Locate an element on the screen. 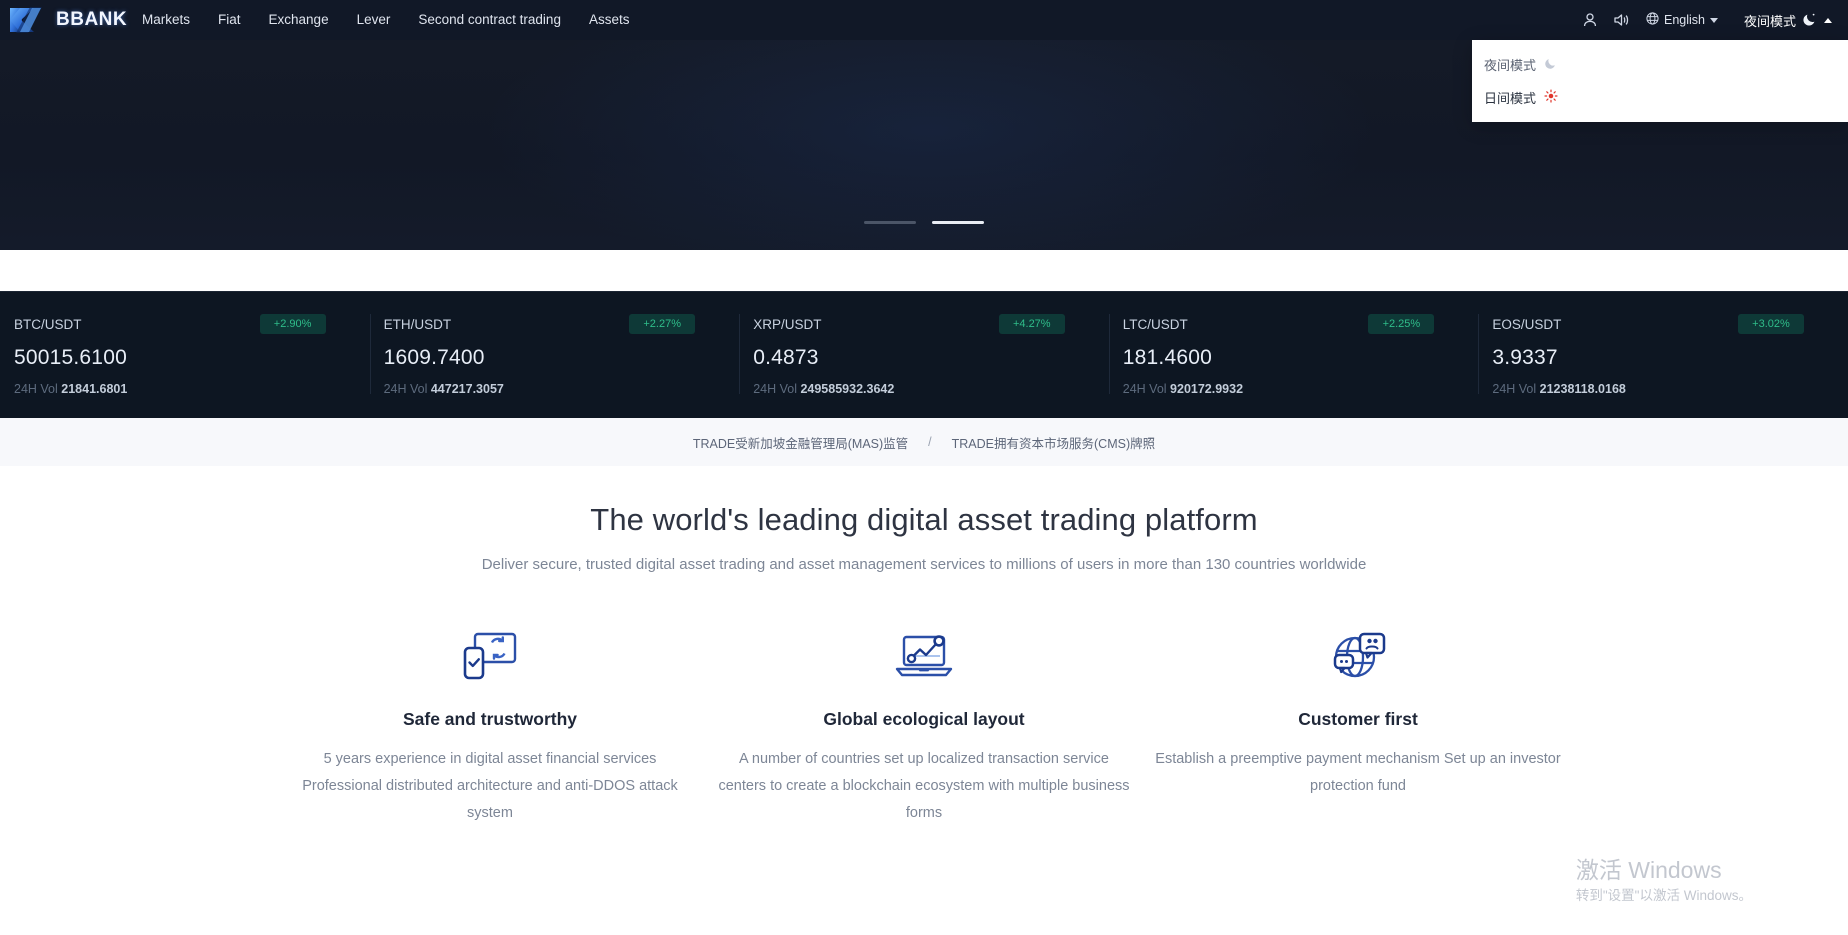 The image size is (1848, 935). ticker-header: LTC/USDT +2.25% is located at coordinates (1301, 324).